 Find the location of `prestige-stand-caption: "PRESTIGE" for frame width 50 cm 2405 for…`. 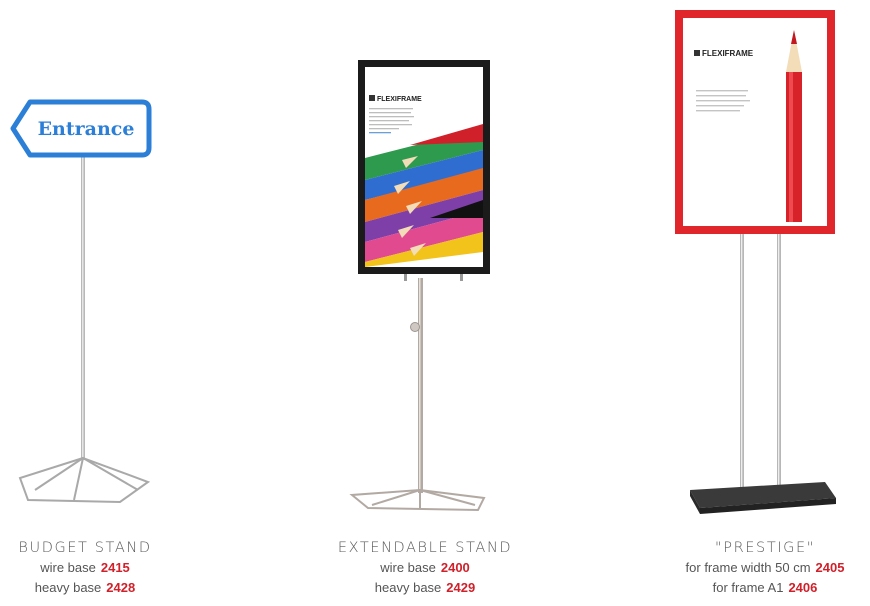

prestige-stand-caption: "PRESTIGE" for frame width 50 cm 2405 for… is located at coordinates (765, 568).